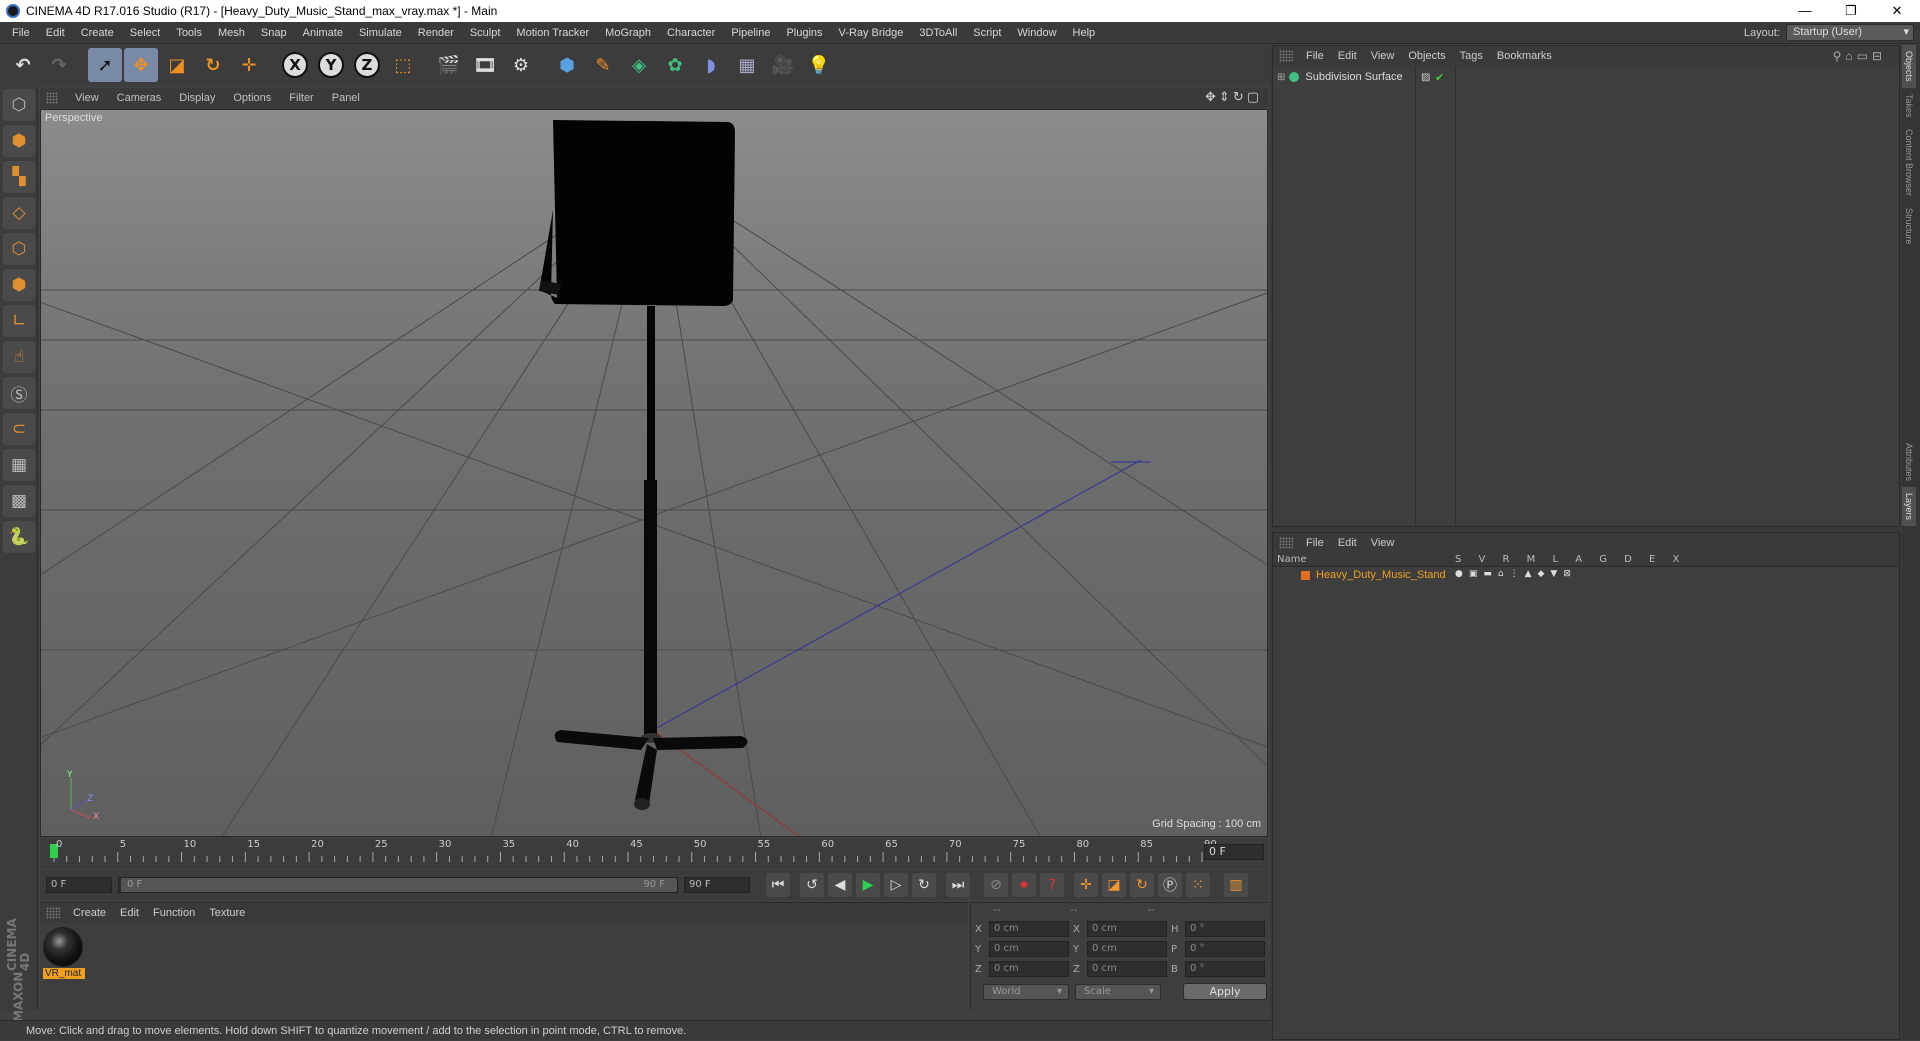  Describe the element at coordinates (1897, 11) in the screenshot. I see `close-button: ✕` at that location.